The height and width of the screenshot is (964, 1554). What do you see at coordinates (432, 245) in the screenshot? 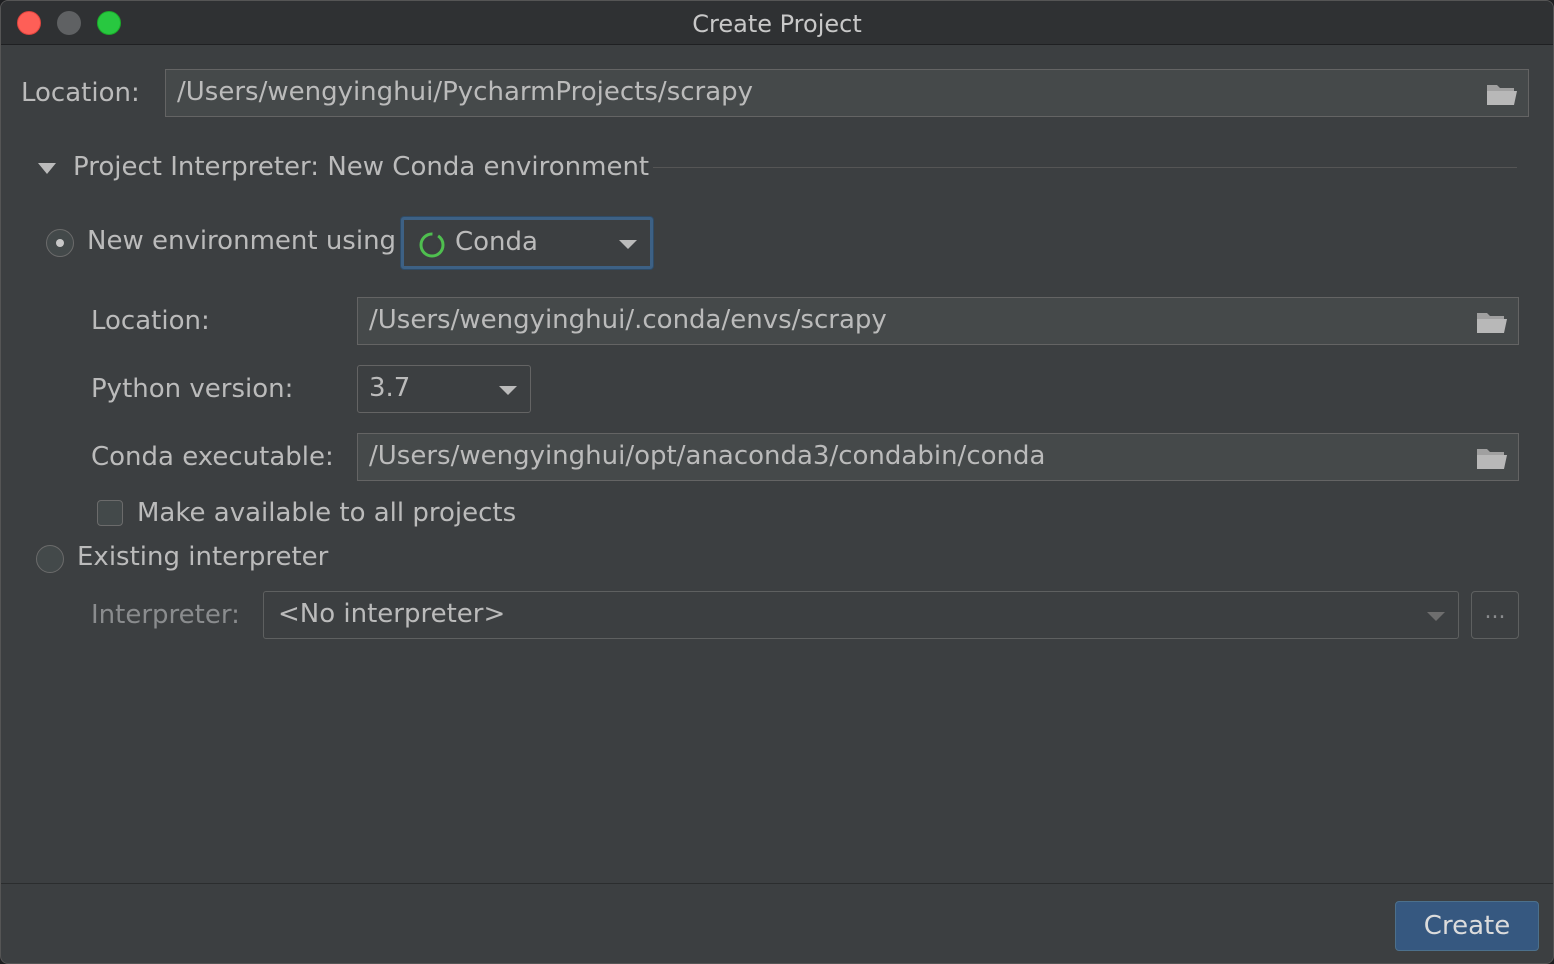
I see `conda-icon` at bounding box center [432, 245].